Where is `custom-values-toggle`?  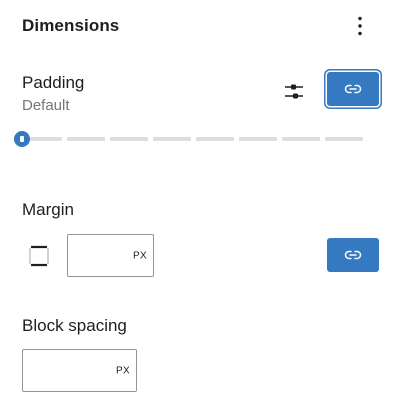 custom-values-toggle is located at coordinates (294, 92).